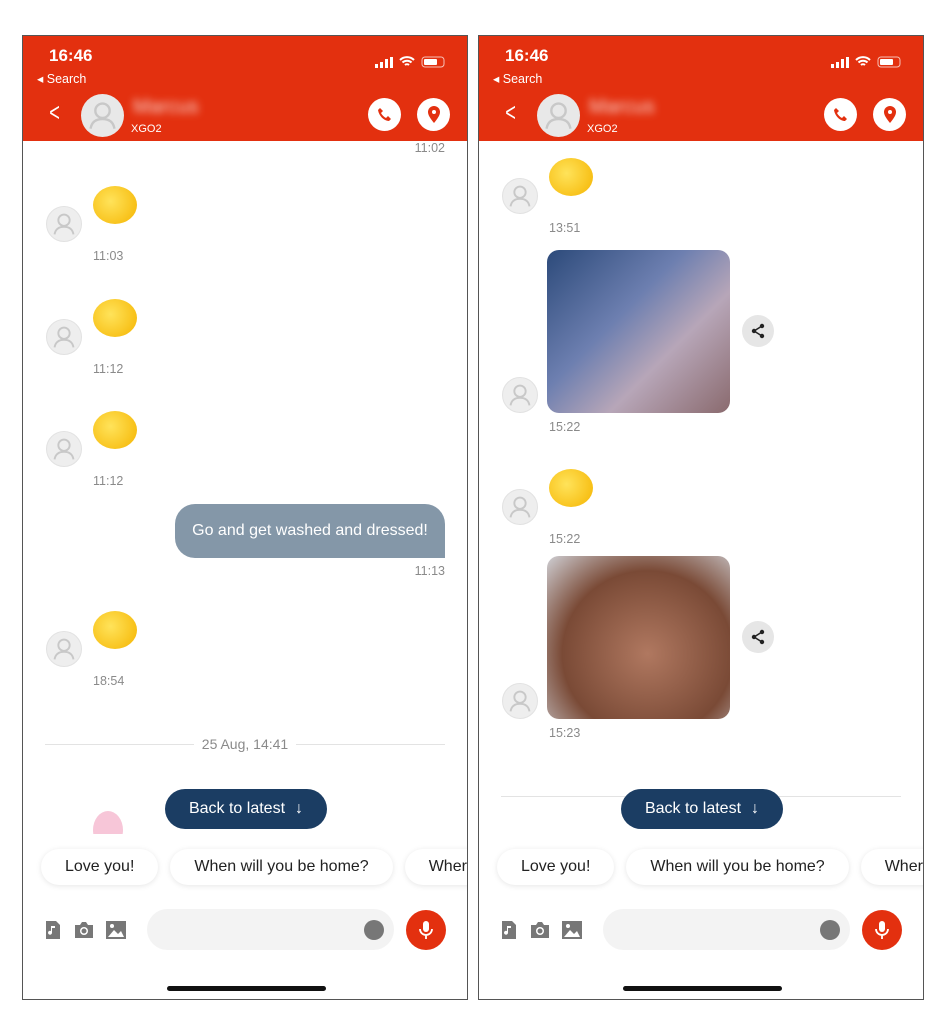 The width and height of the screenshot is (946, 1024). I want to click on date-divider-label: 25 Aug, 14:41, so click(245, 744).